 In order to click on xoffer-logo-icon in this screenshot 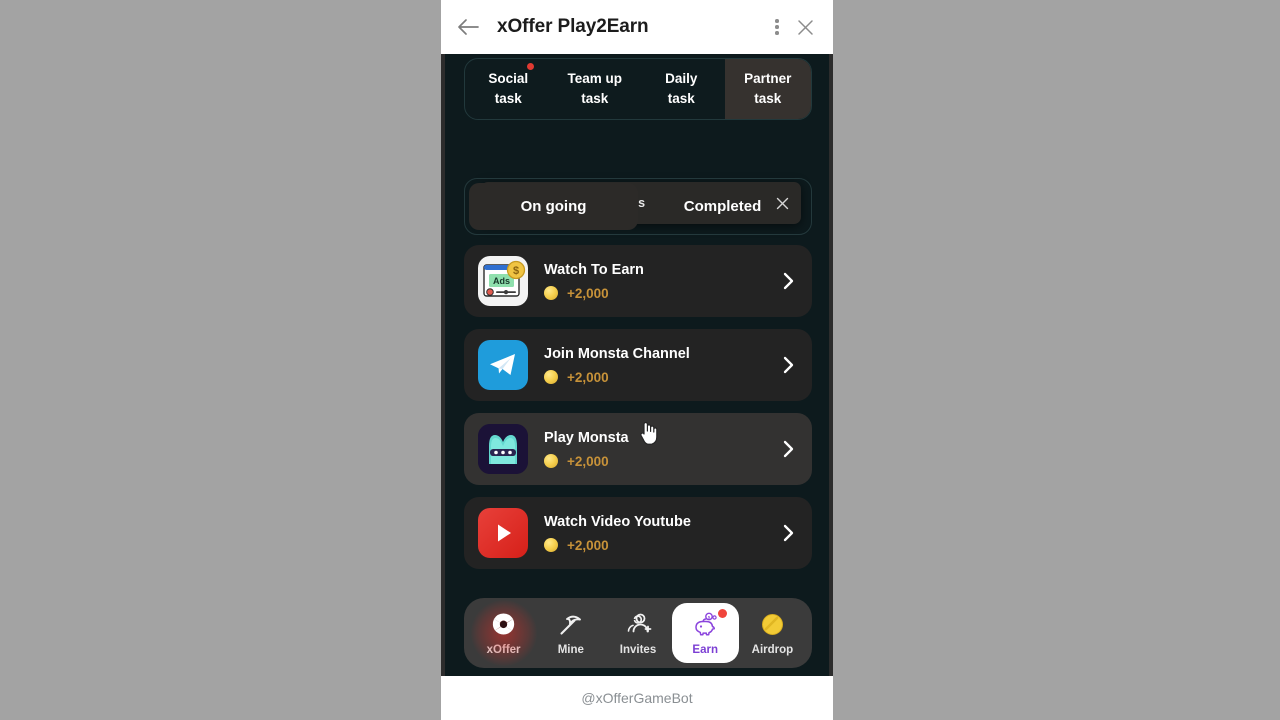, I will do `click(503, 625)`.